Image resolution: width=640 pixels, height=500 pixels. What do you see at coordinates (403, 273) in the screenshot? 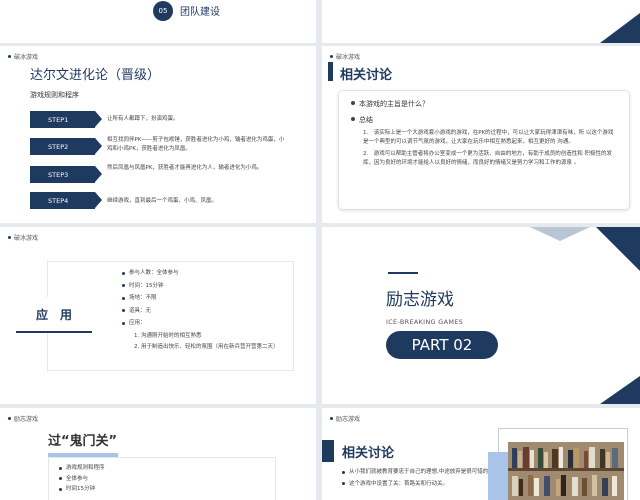
I see `title-rule` at bounding box center [403, 273].